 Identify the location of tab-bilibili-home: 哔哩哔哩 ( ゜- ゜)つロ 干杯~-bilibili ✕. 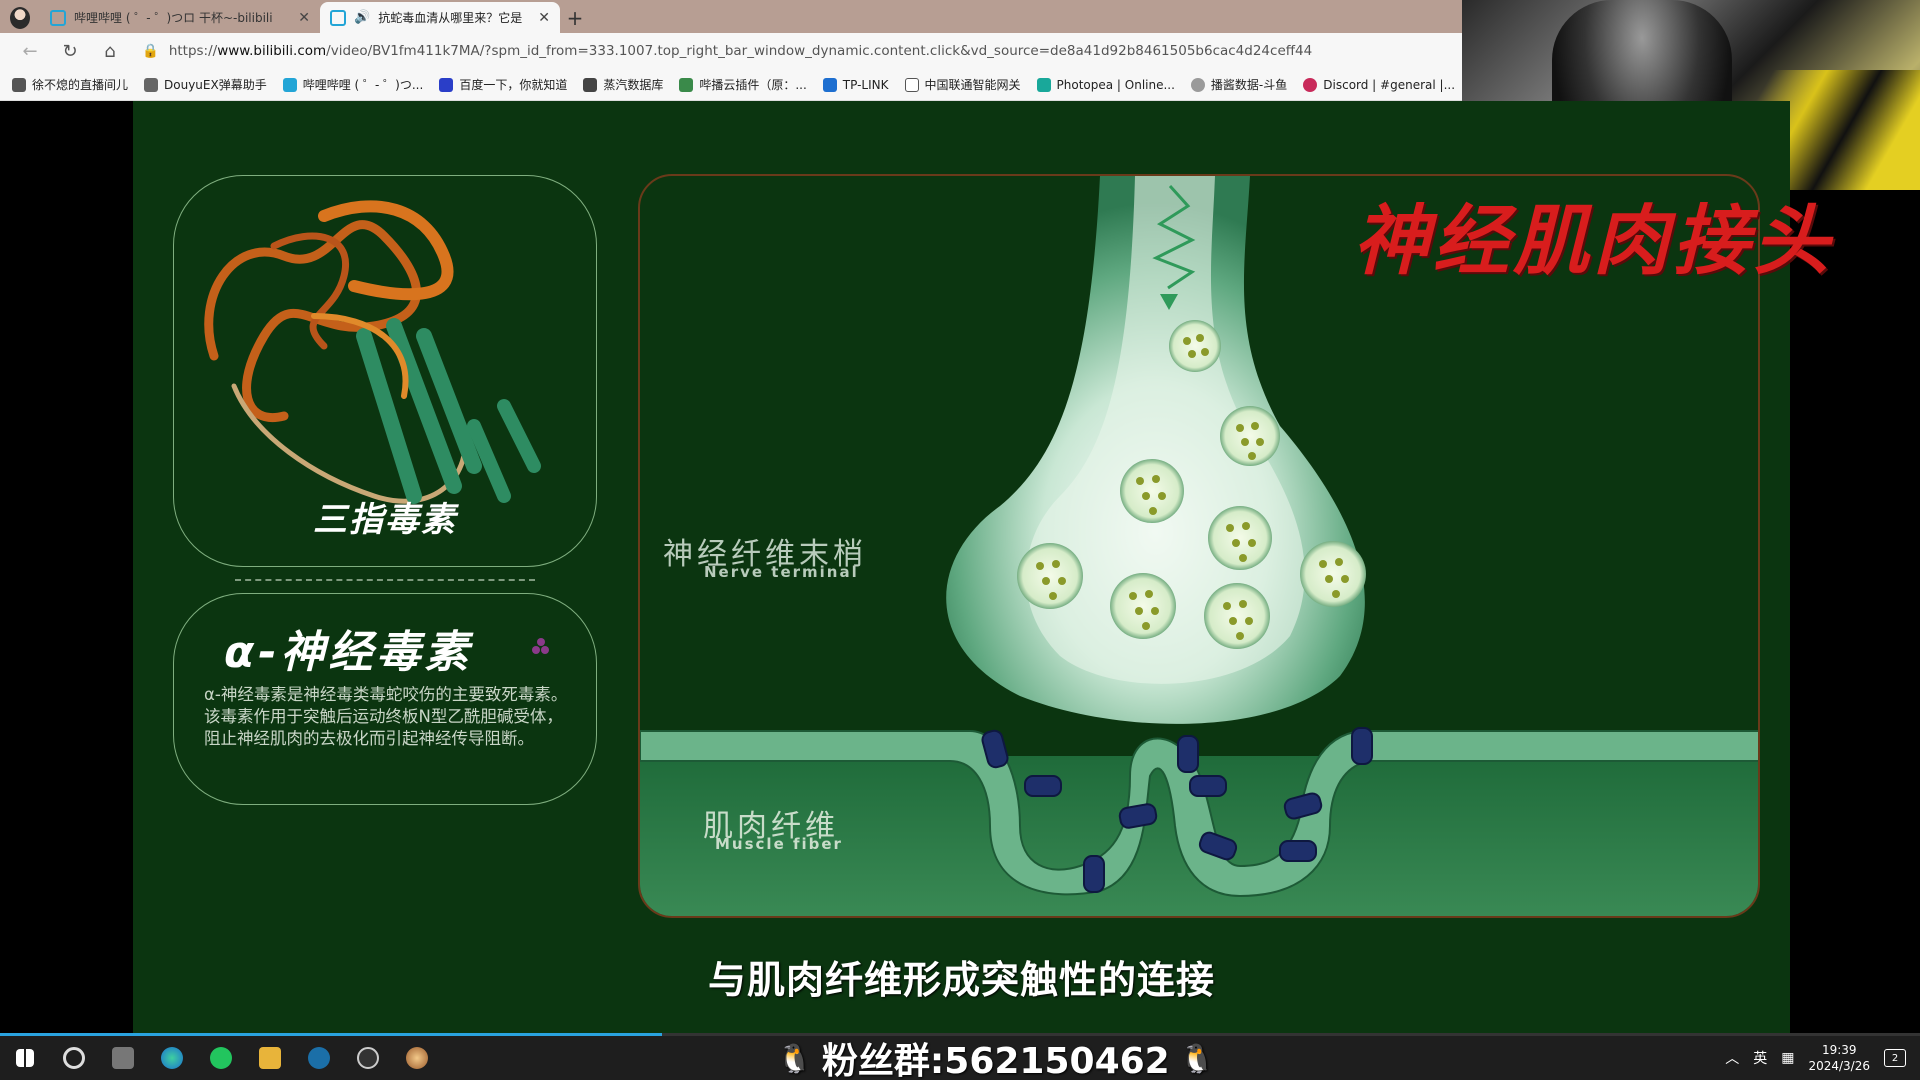
(180, 17).